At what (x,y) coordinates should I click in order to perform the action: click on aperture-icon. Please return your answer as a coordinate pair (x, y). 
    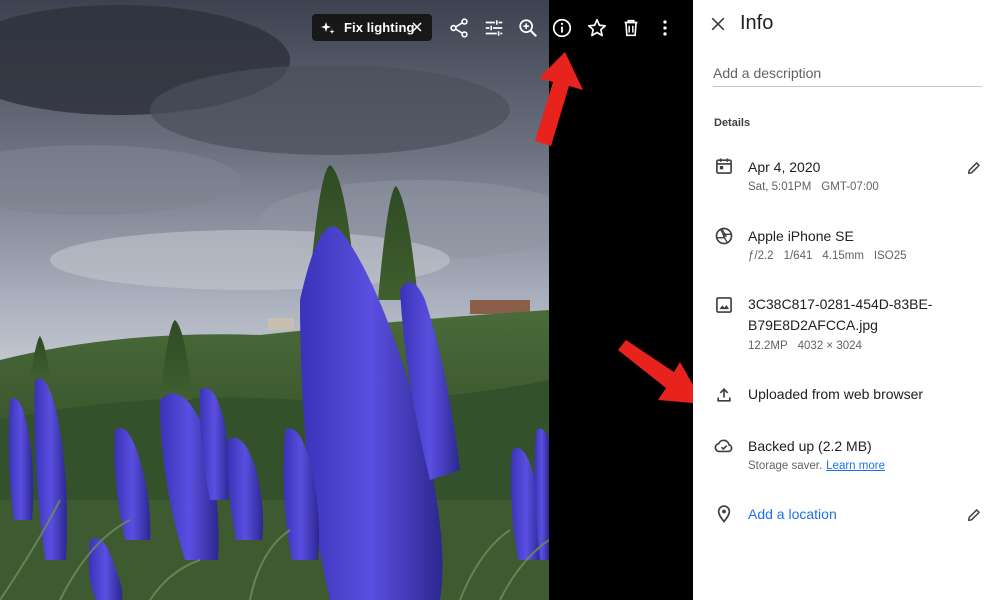
    Looking at the image, I should click on (724, 236).